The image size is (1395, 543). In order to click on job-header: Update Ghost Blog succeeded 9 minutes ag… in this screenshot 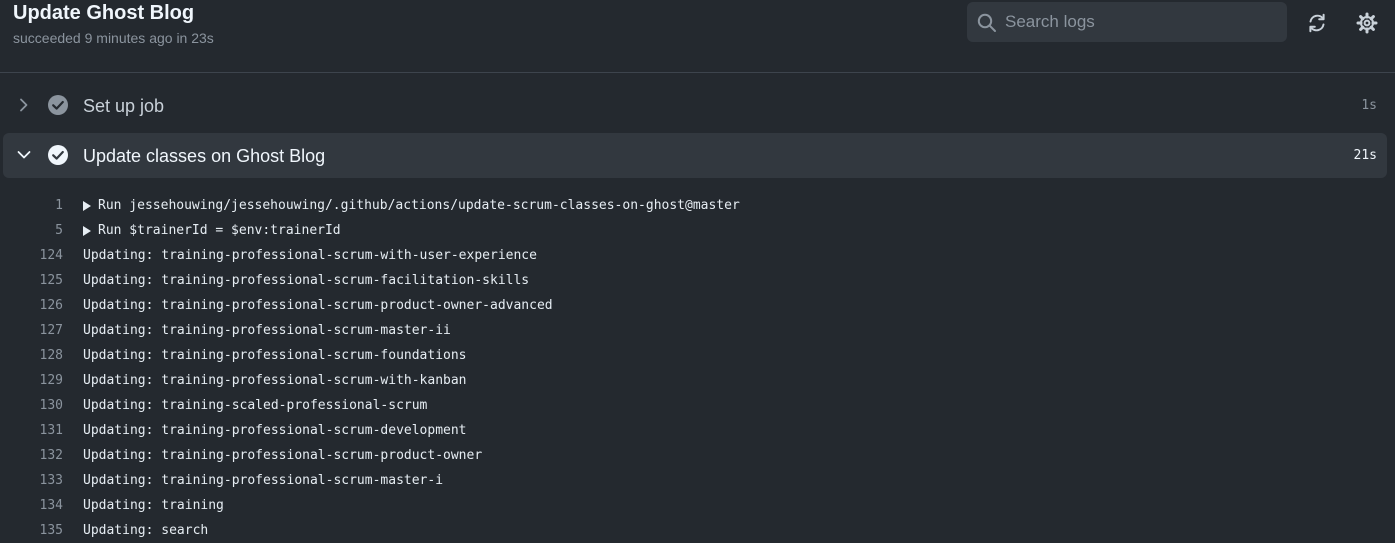, I will do `click(697, 36)`.